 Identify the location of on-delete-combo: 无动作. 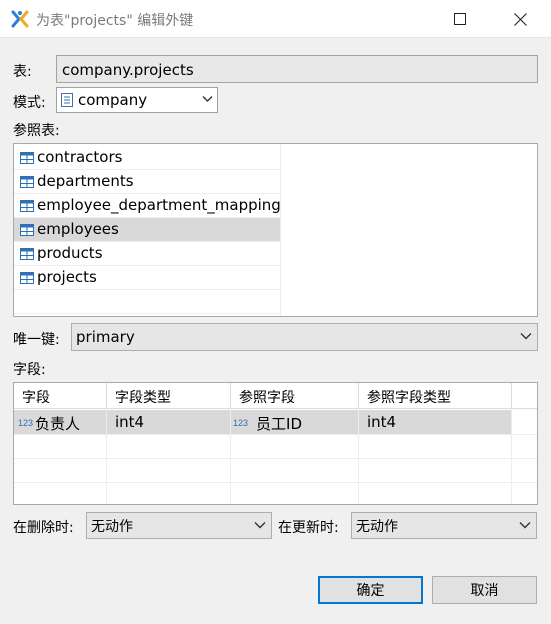
(179, 525).